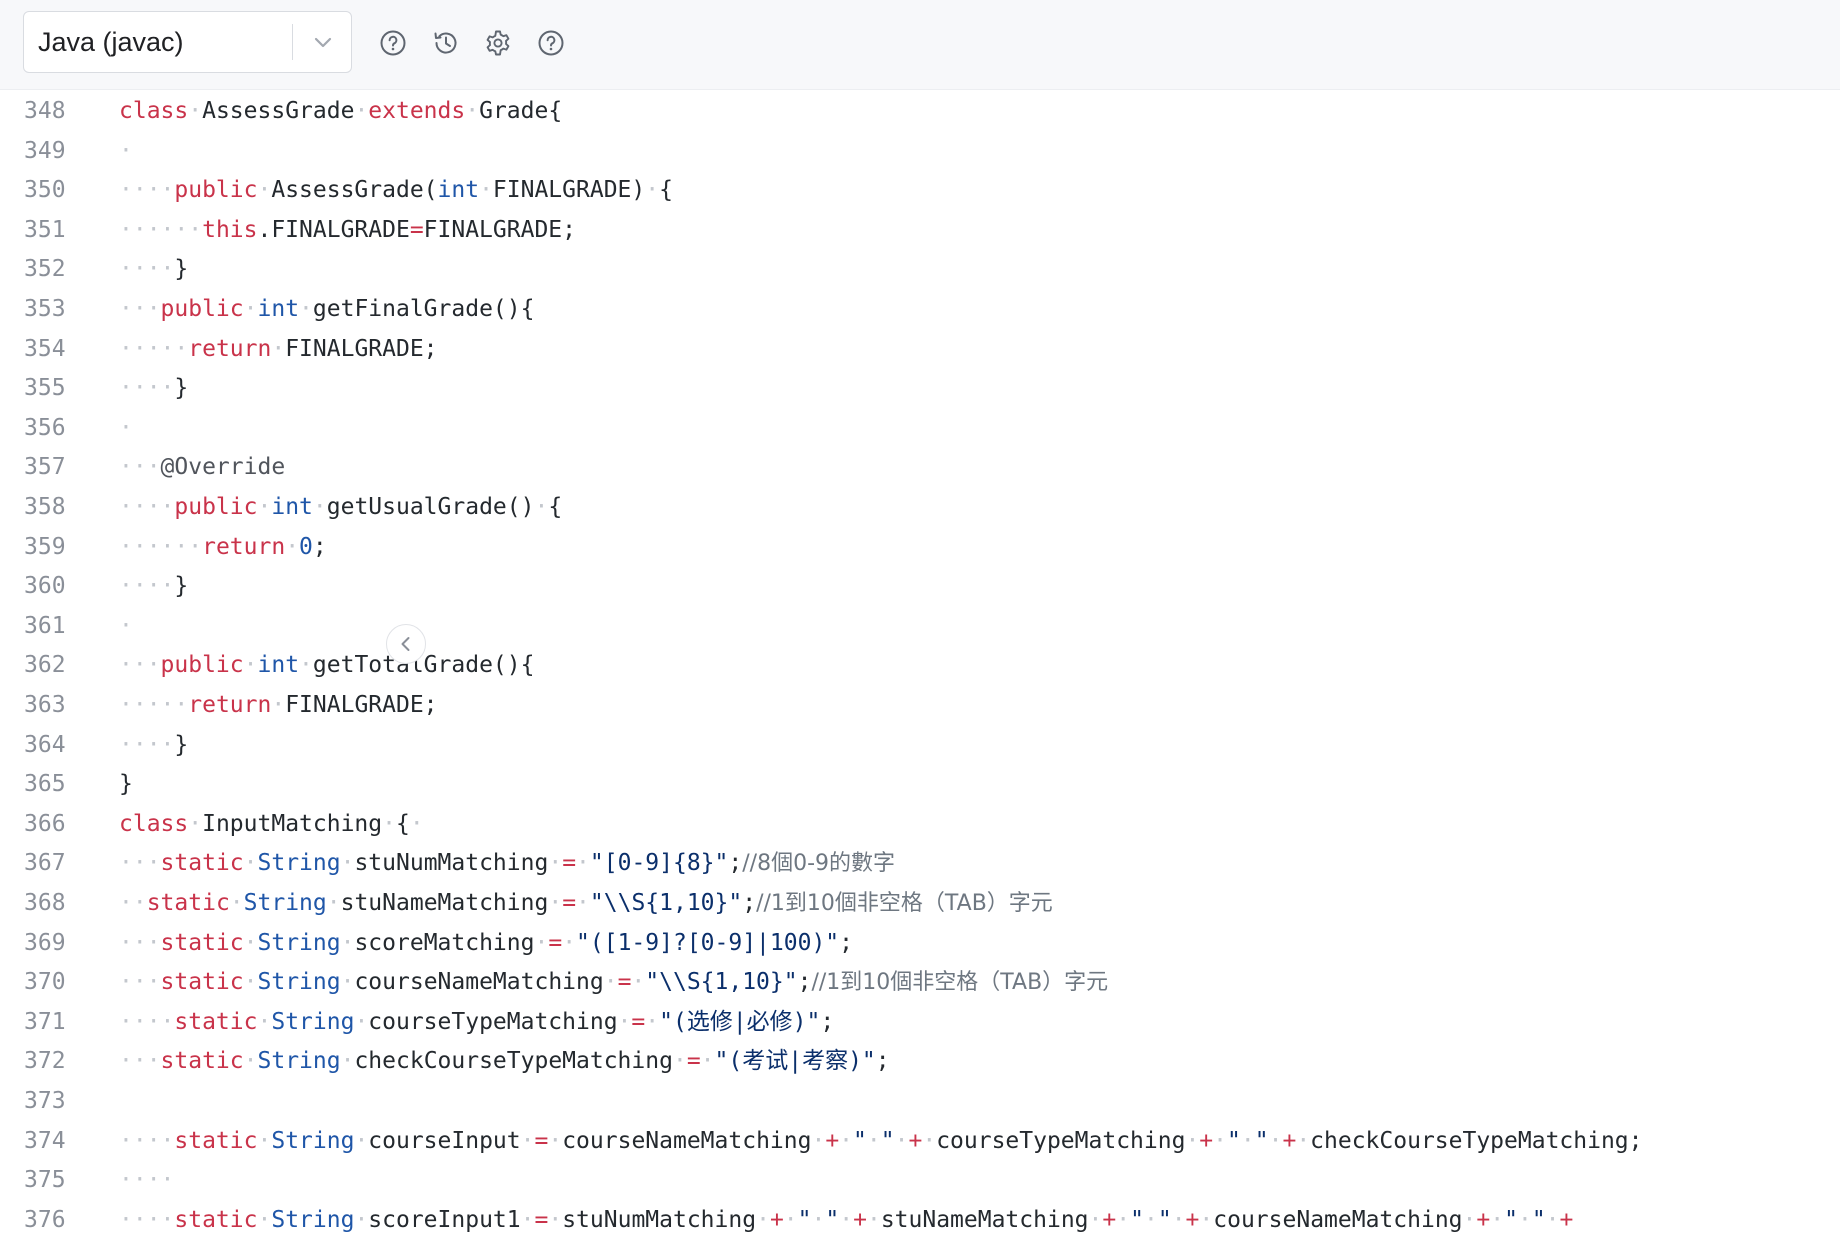  I want to click on line-number: 365, so click(45, 784).